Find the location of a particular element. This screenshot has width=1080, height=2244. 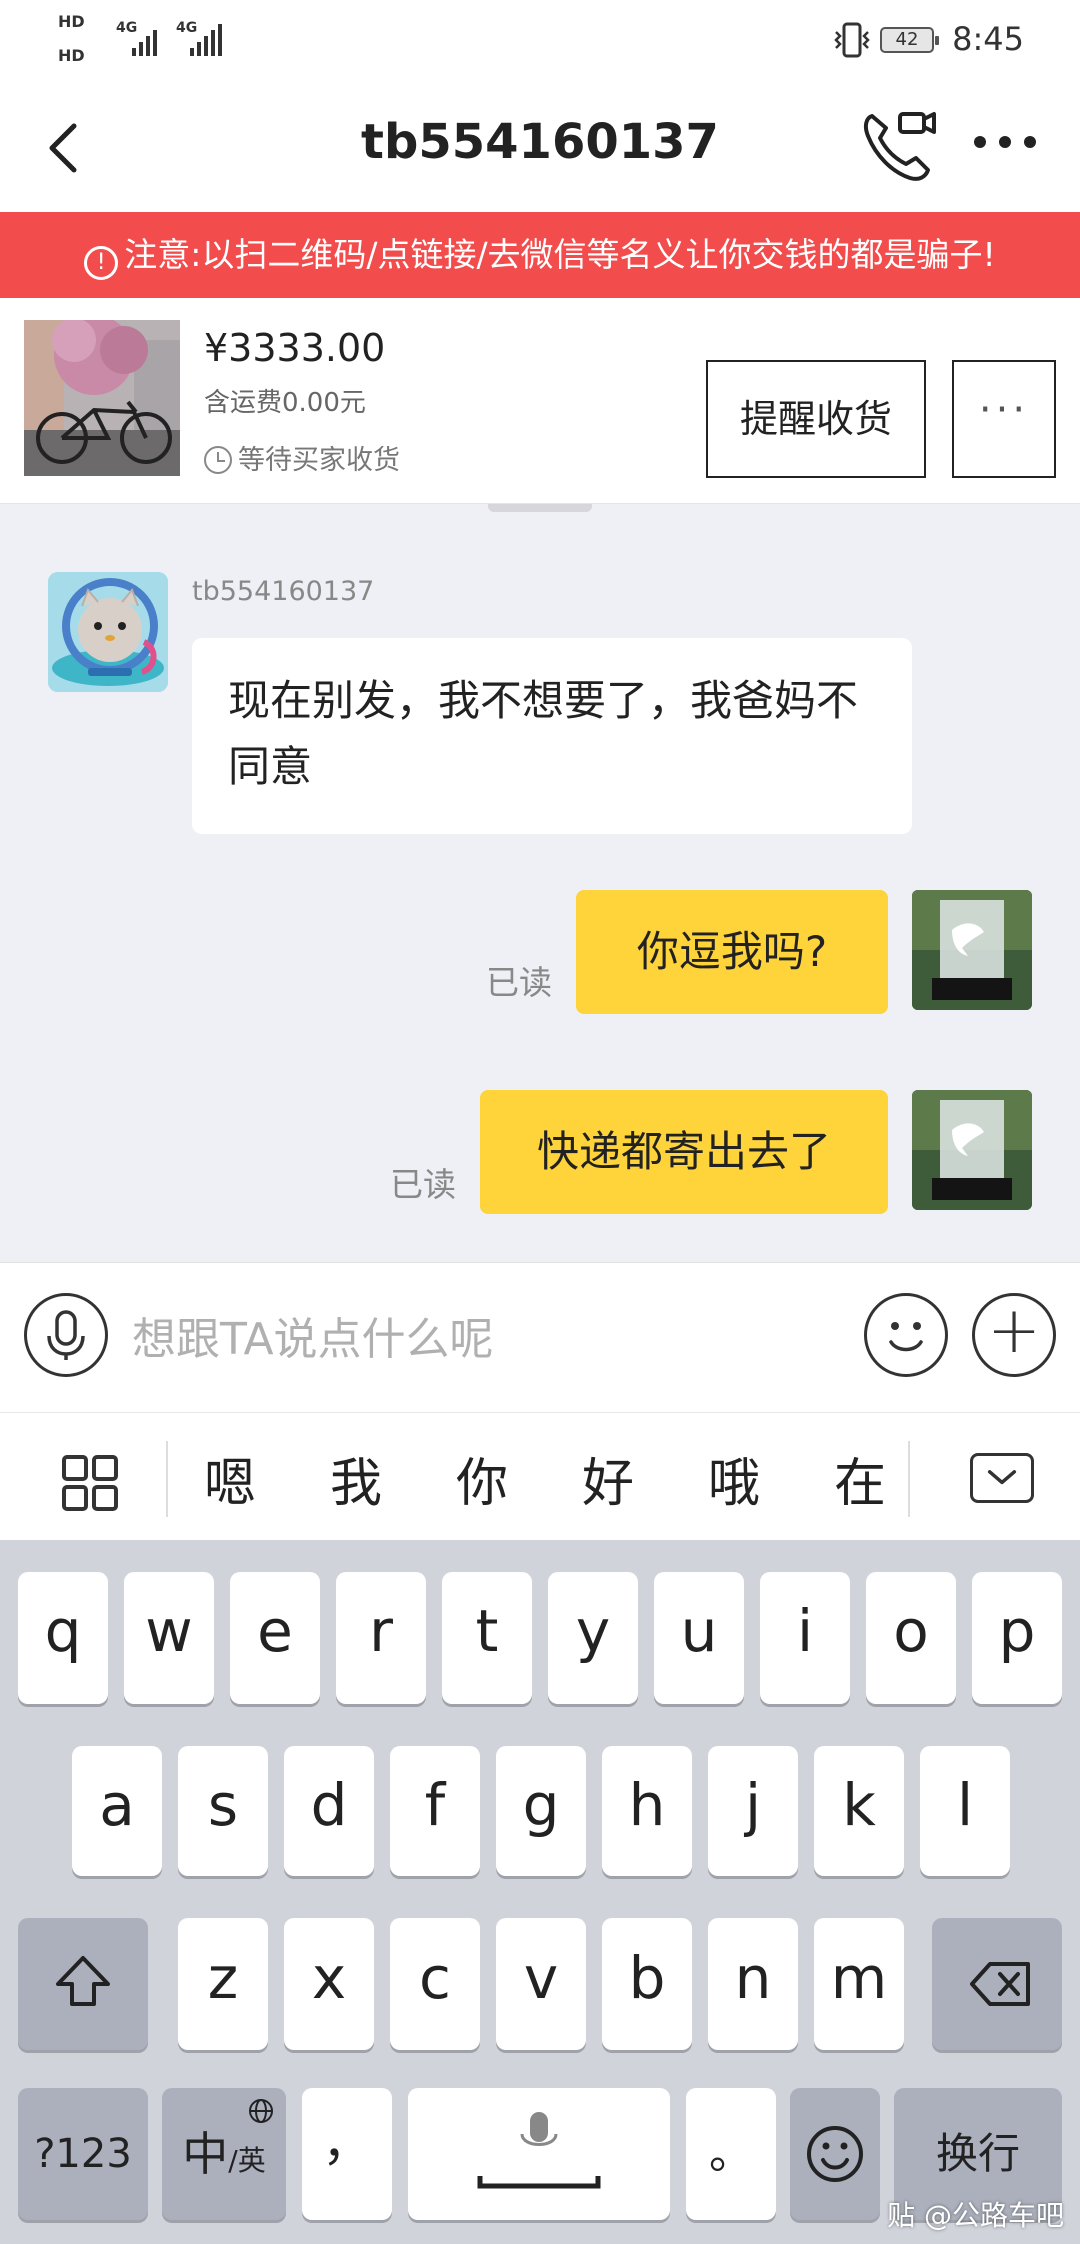

key-h: h is located at coordinates (647, 1811).